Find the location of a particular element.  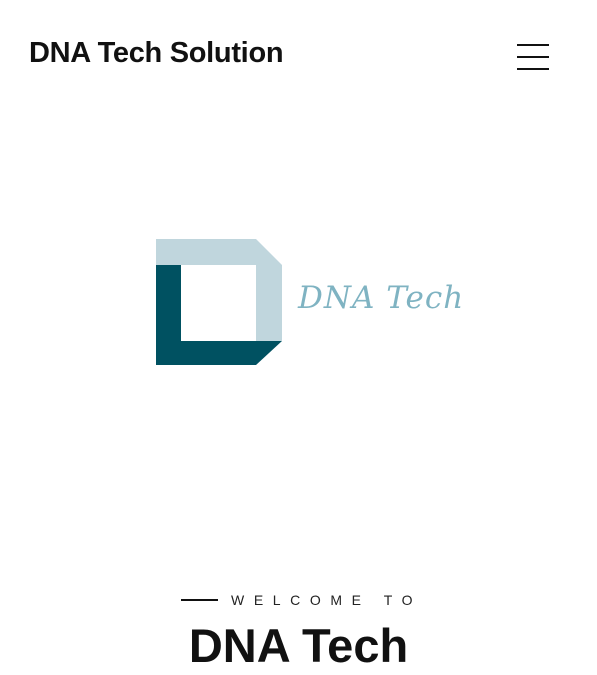

menu-toggle-button is located at coordinates (533, 57).